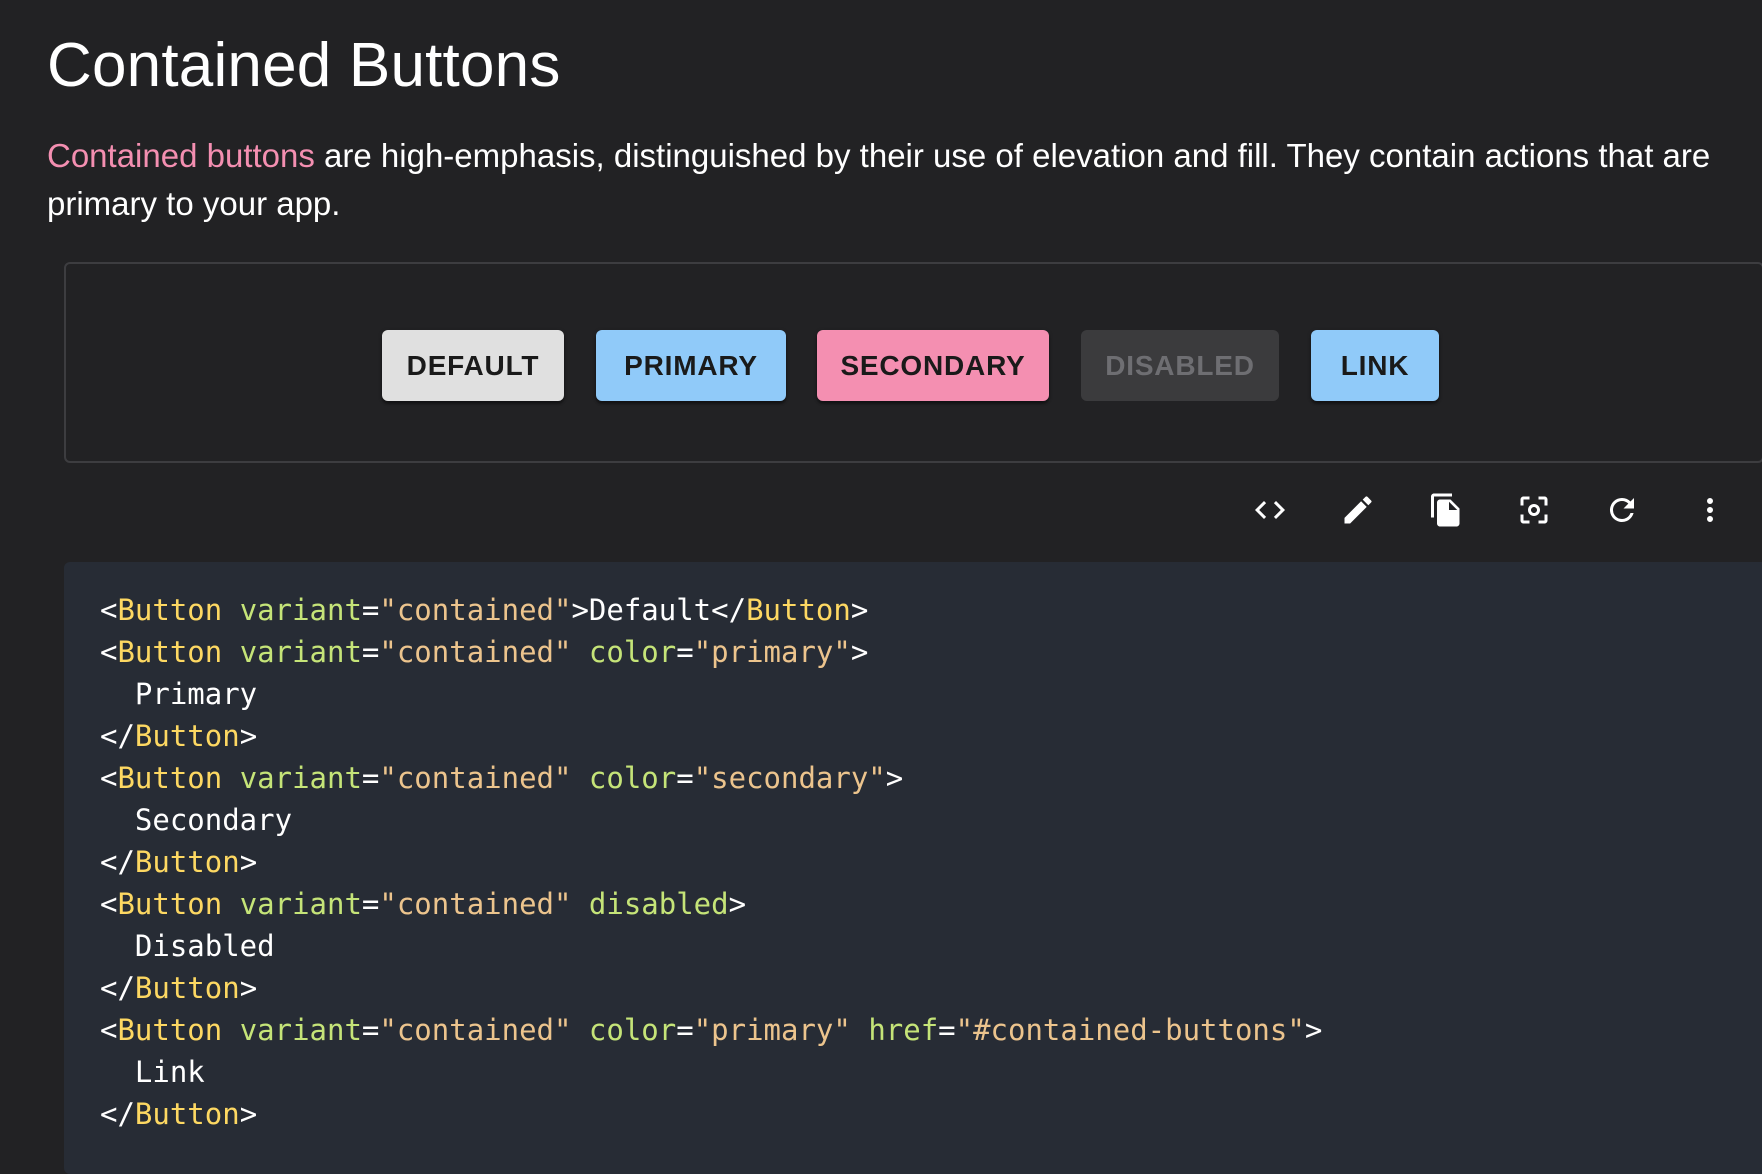 The image size is (1762, 1174). I want to click on code-line: Primary, so click(179, 694).